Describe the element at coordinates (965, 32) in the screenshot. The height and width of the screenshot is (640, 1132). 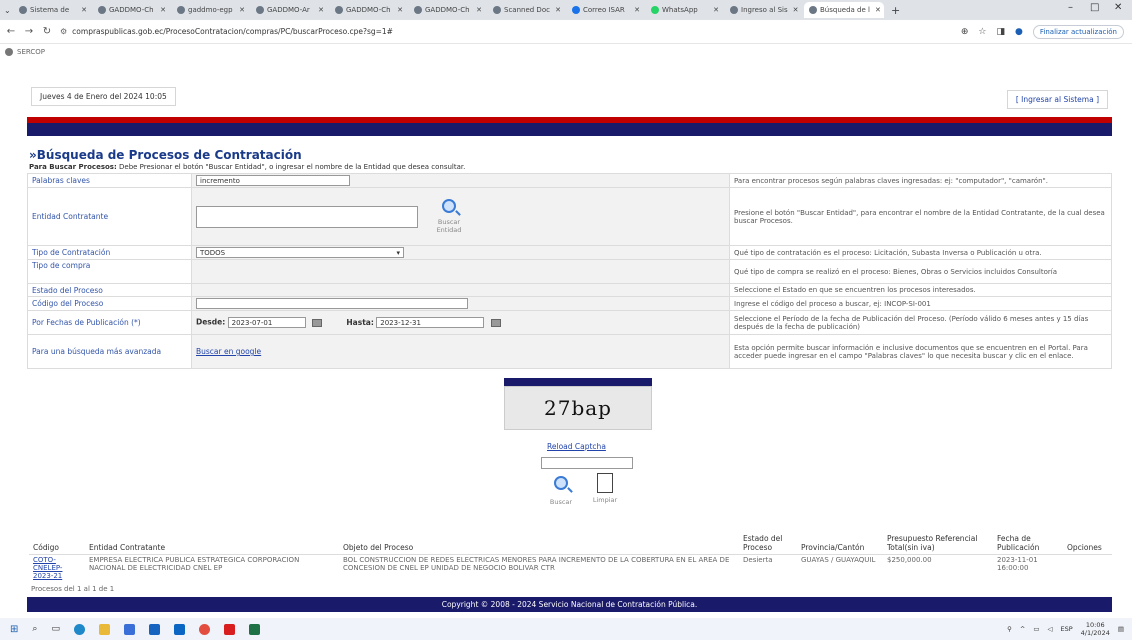
I see `zoom-icon: ⊕` at that location.